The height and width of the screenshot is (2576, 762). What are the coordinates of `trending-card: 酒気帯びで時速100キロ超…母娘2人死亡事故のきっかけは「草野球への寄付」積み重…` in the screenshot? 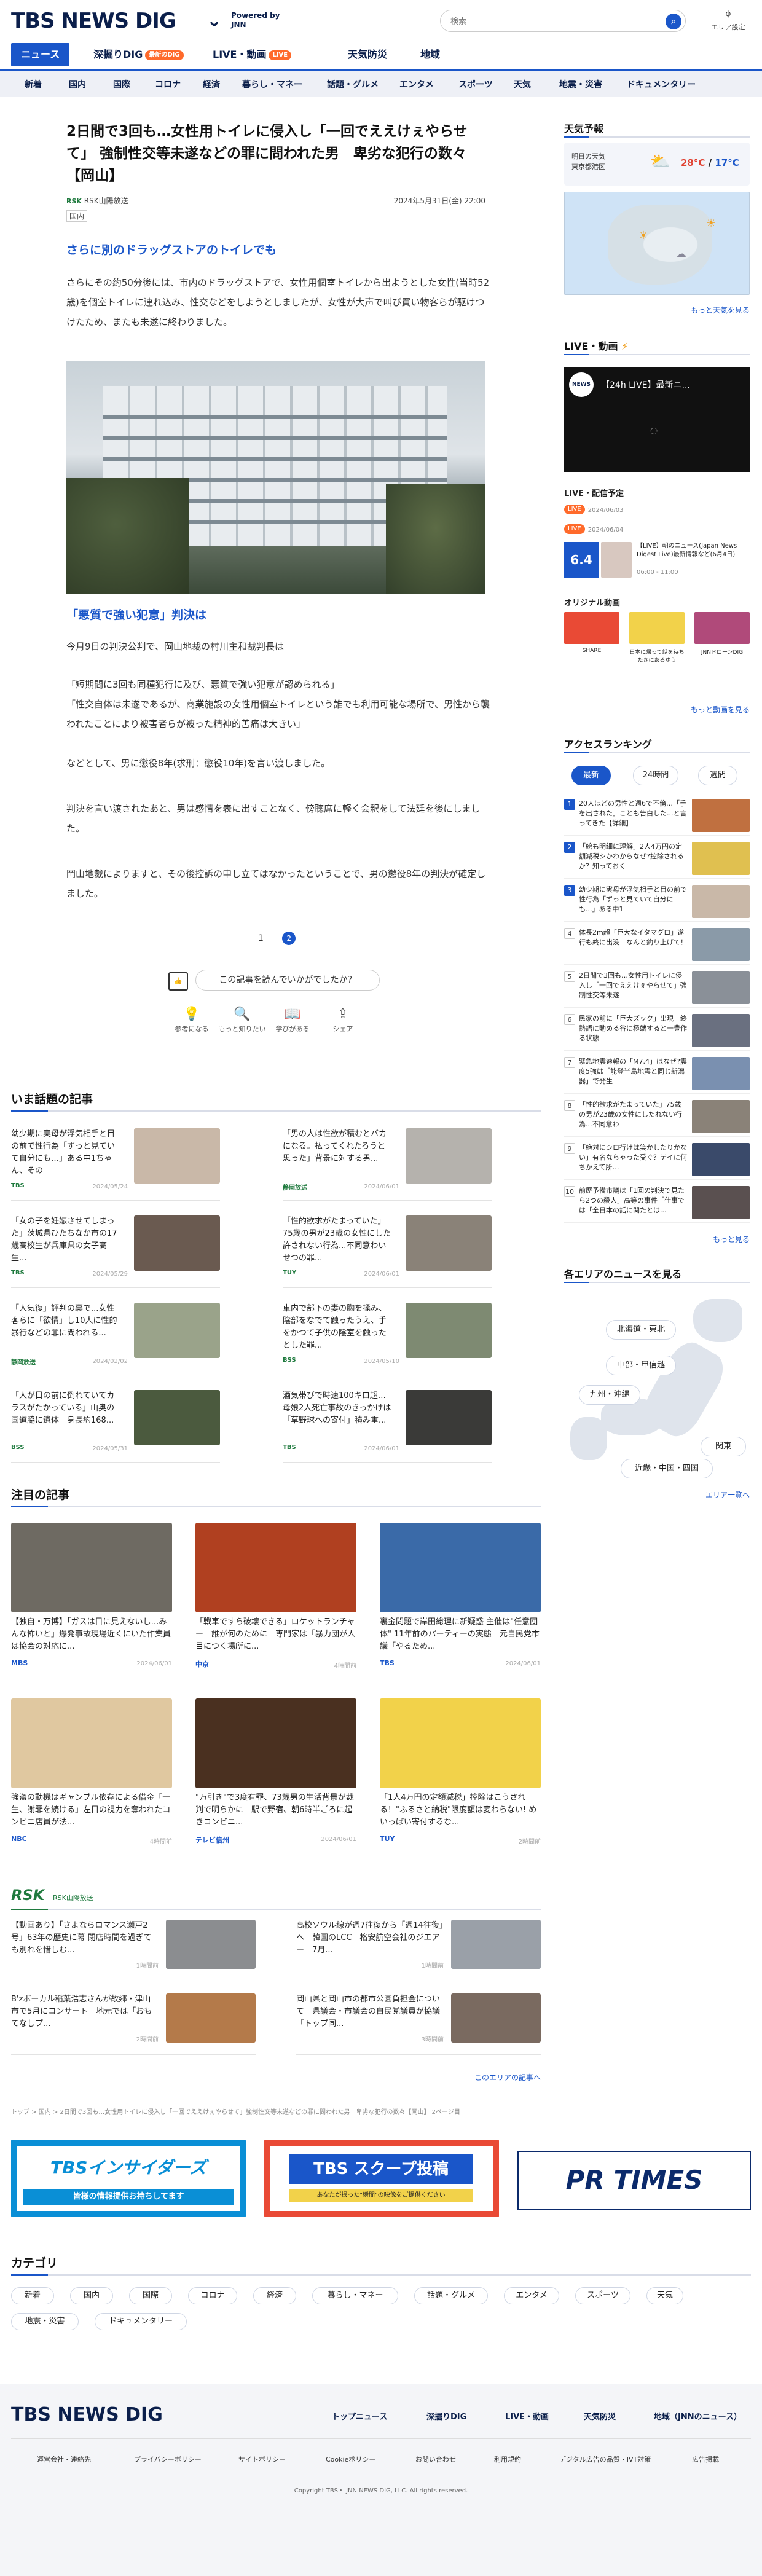 It's located at (387, 1426).